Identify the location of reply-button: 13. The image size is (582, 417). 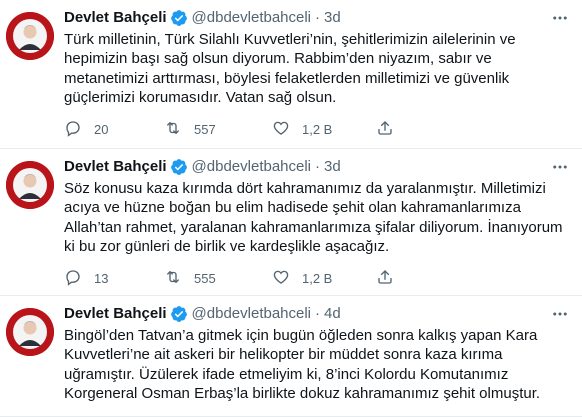
(114, 278).